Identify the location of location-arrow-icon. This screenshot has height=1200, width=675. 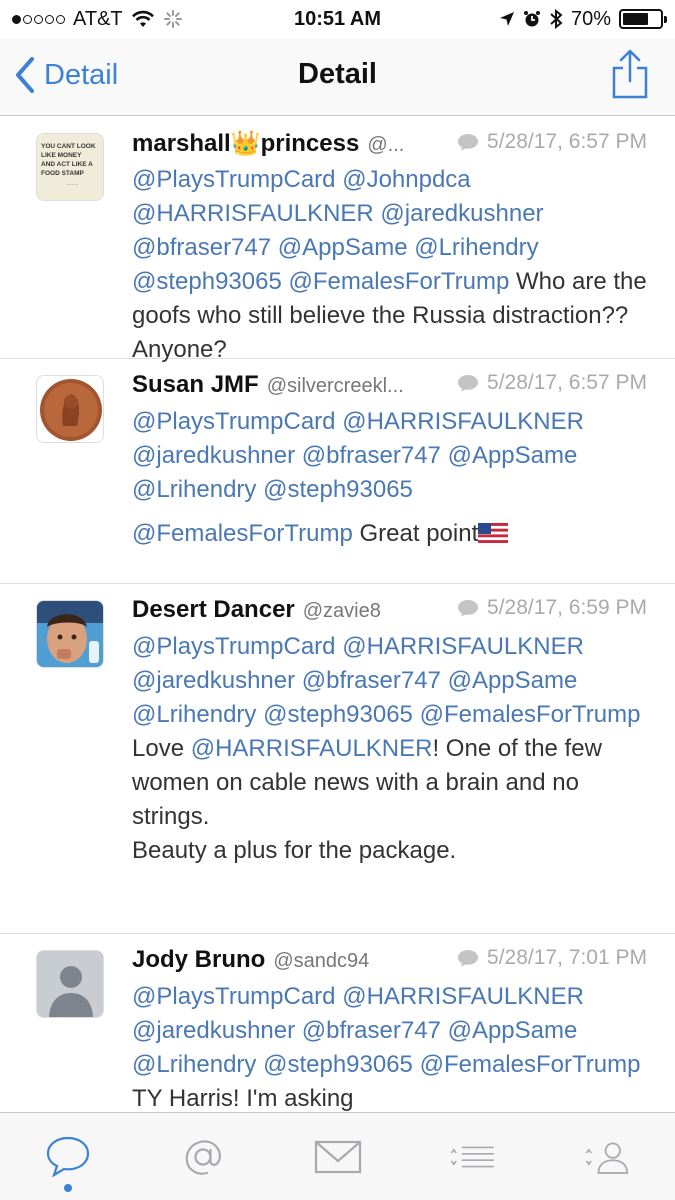
(506, 19).